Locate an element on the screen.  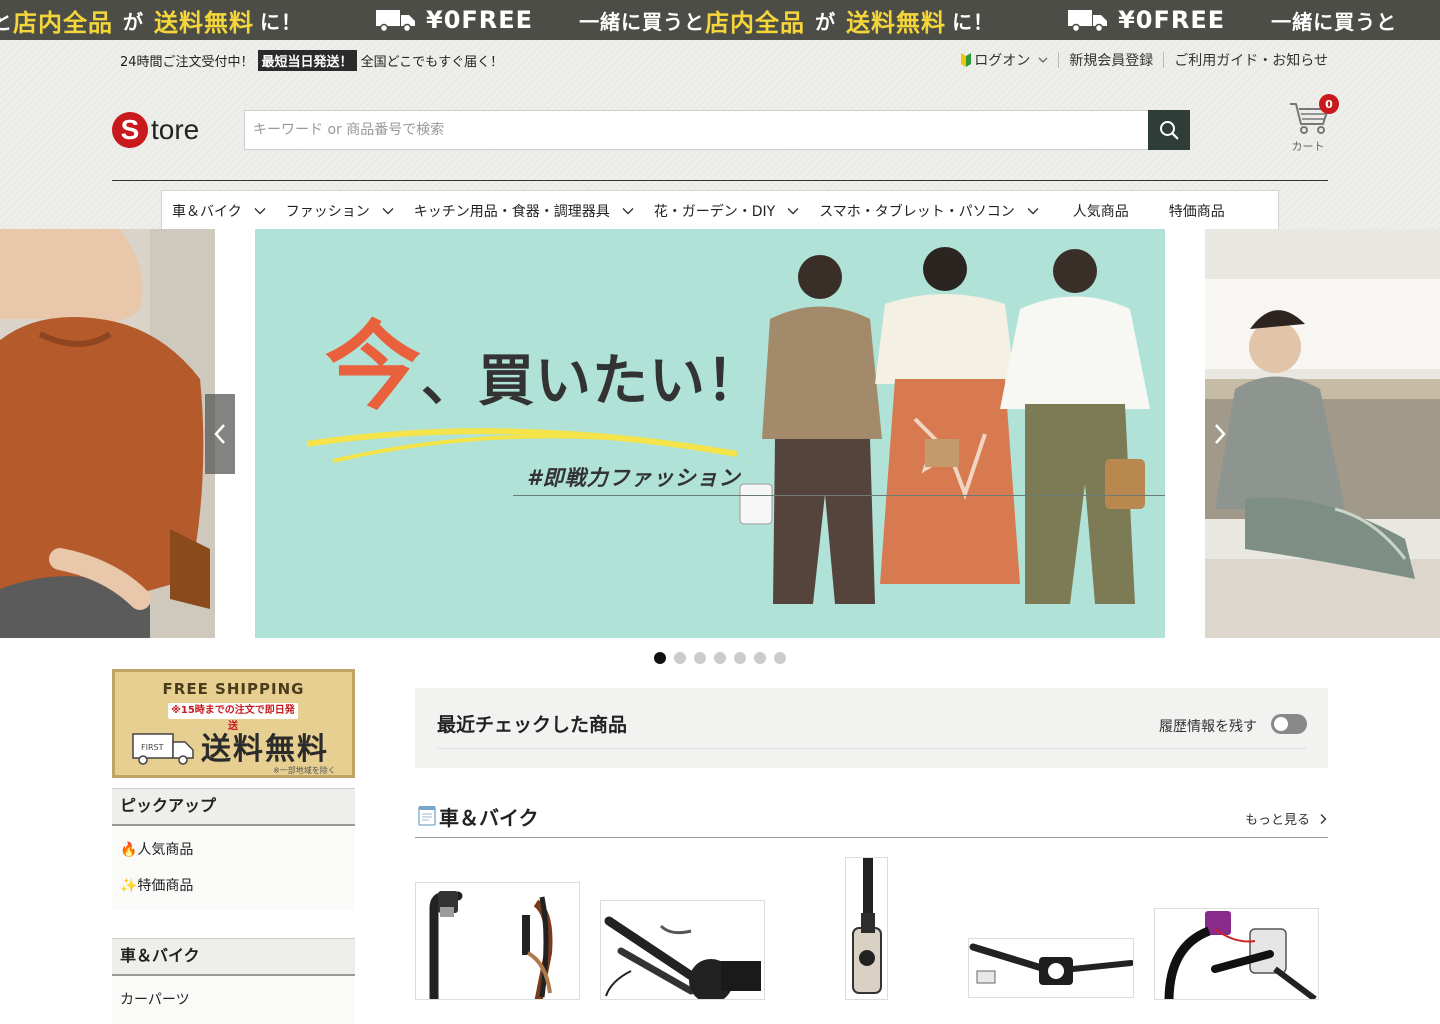
category-garden-diy: 花・ガーデン・DIY is located at coordinates (726, 211).